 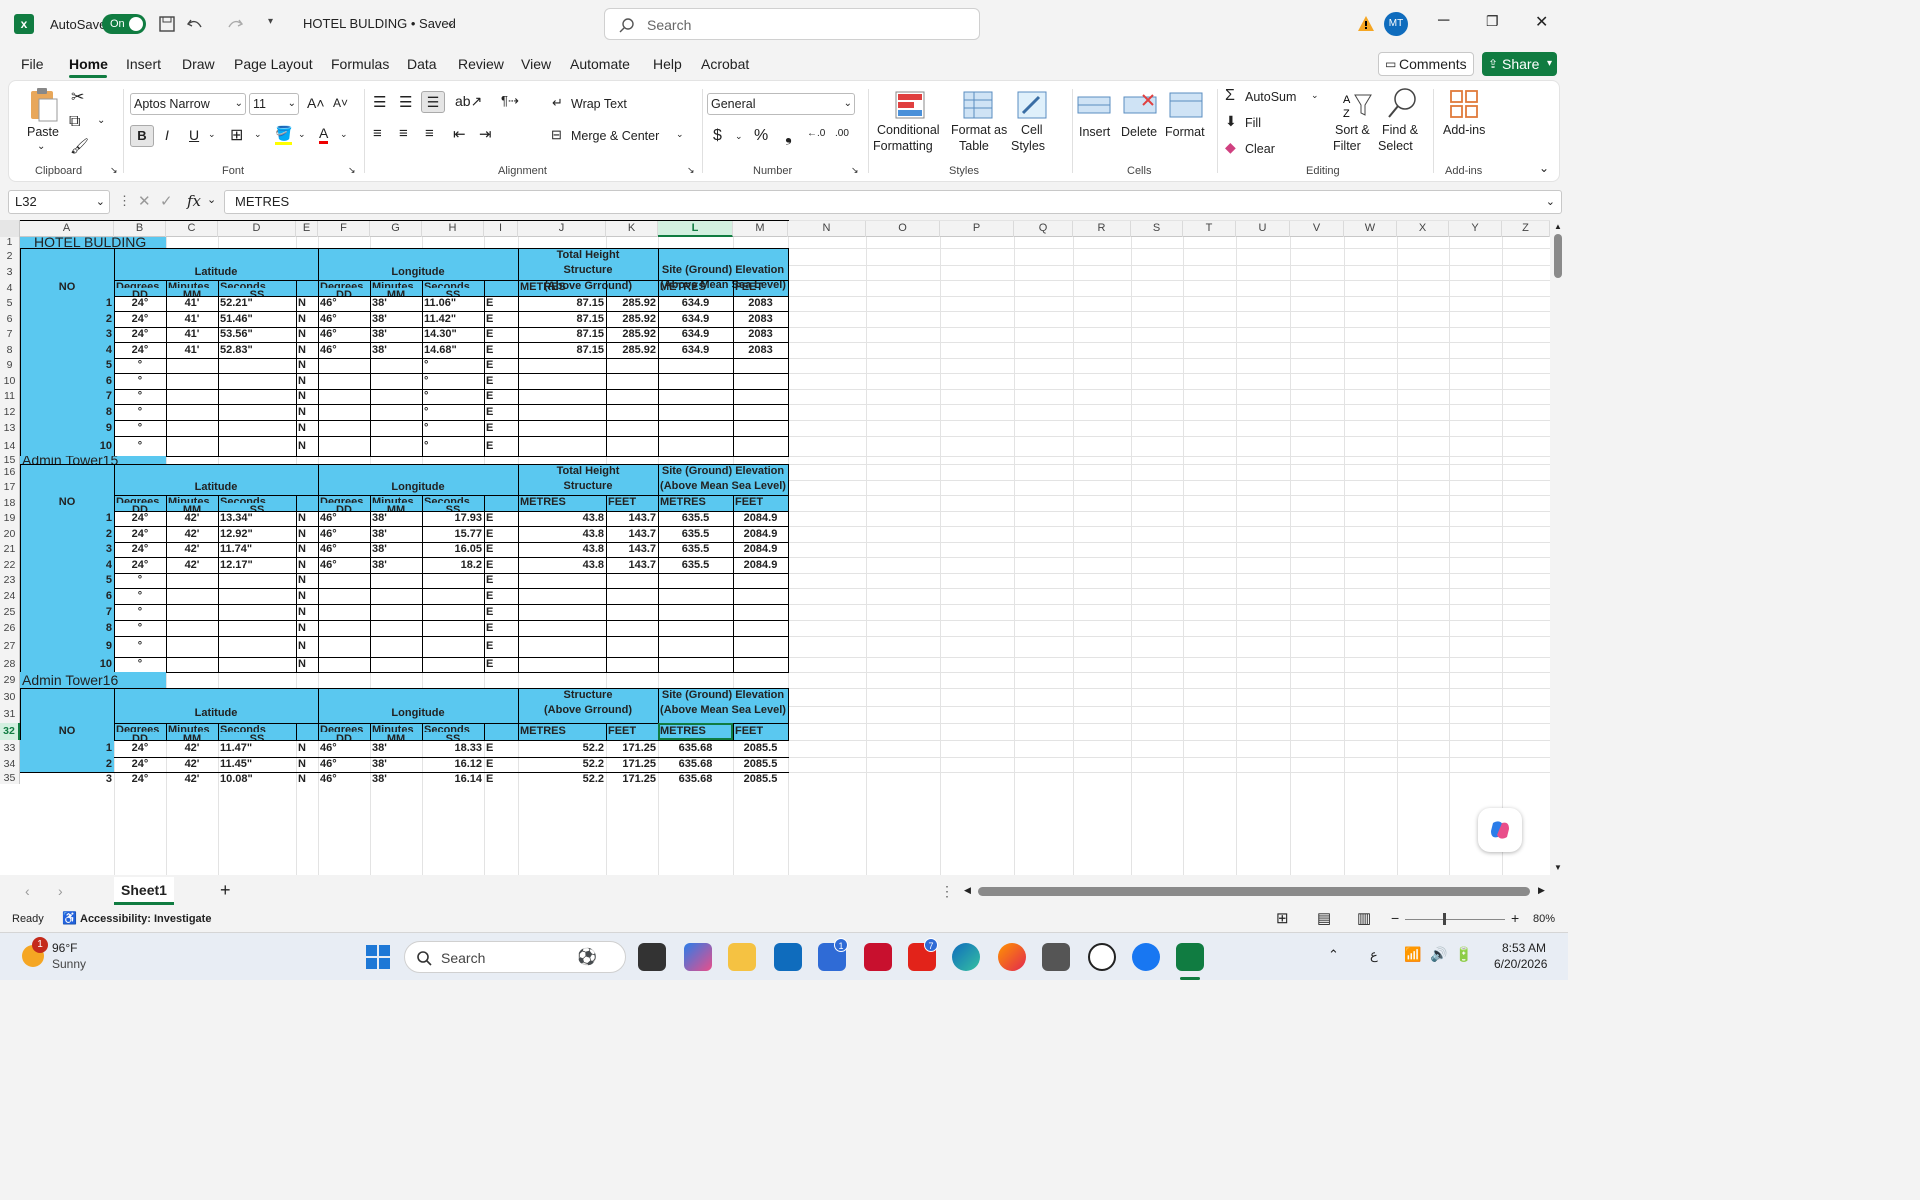 I want to click on minimize-icon: ─, so click(x=1443, y=21).